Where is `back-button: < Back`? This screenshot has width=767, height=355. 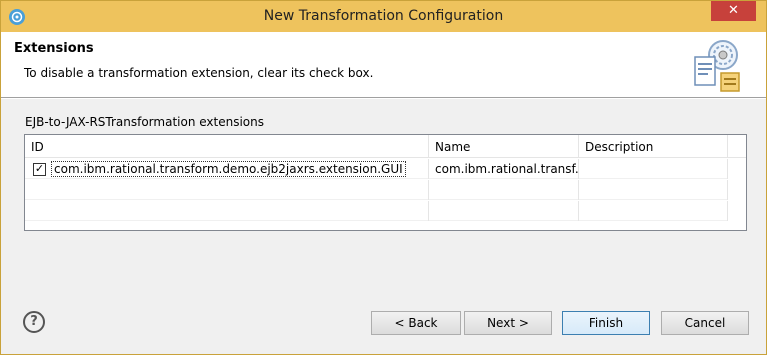 back-button: < Back is located at coordinates (416, 323).